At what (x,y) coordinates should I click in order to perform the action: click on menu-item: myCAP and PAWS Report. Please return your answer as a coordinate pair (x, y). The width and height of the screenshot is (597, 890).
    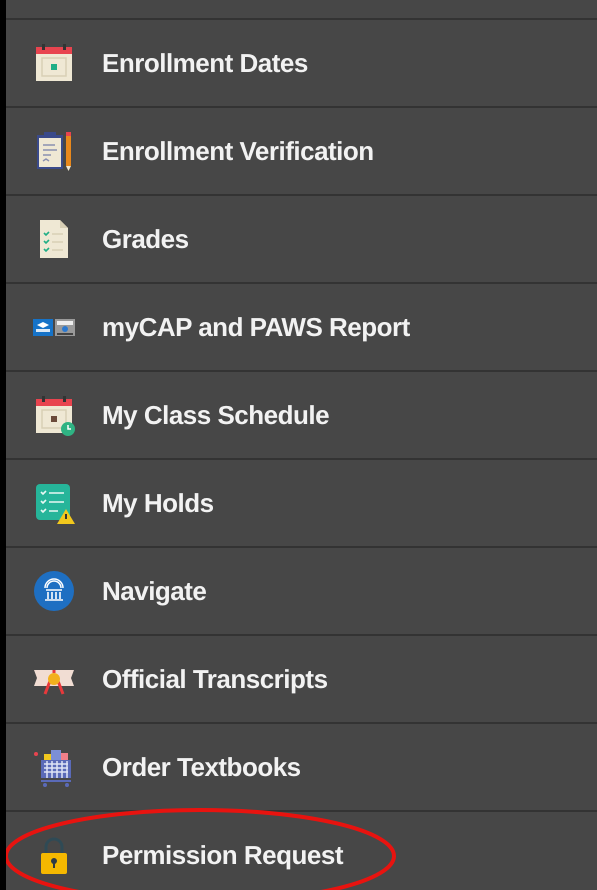
    Looking at the image, I should click on (301, 328).